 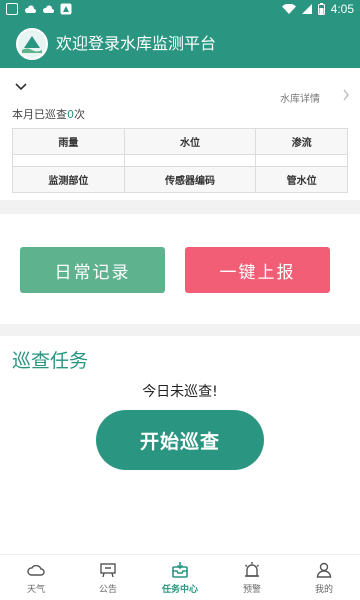 What do you see at coordinates (180, 440) in the screenshot?
I see `start-patrol-button: 开始巡查` at bounding box center [180, 440].